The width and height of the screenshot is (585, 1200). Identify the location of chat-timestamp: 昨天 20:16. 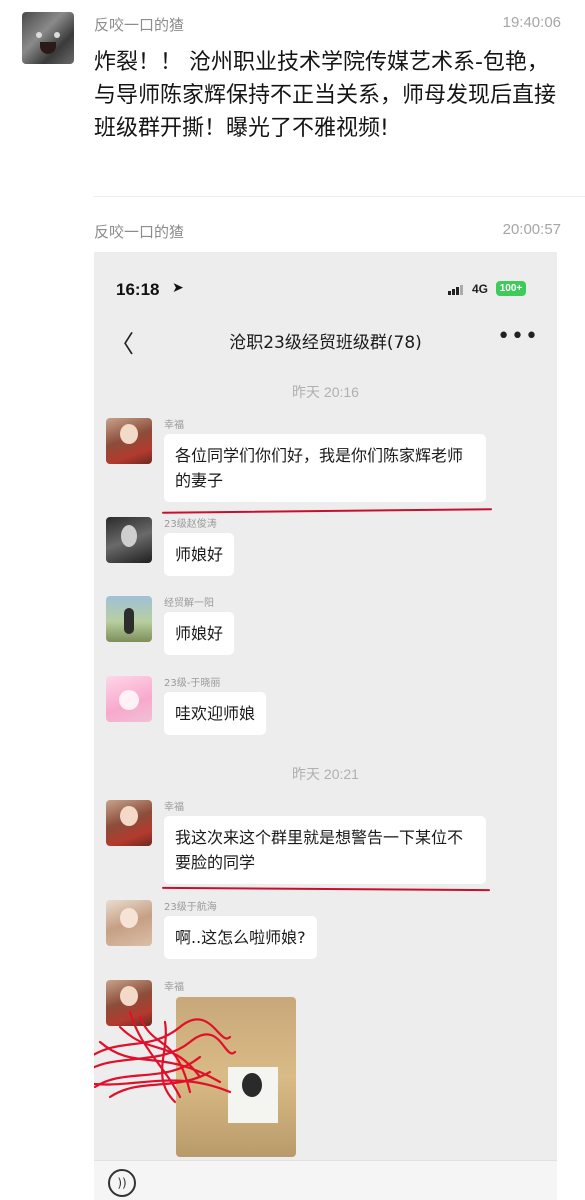
(325, 392).